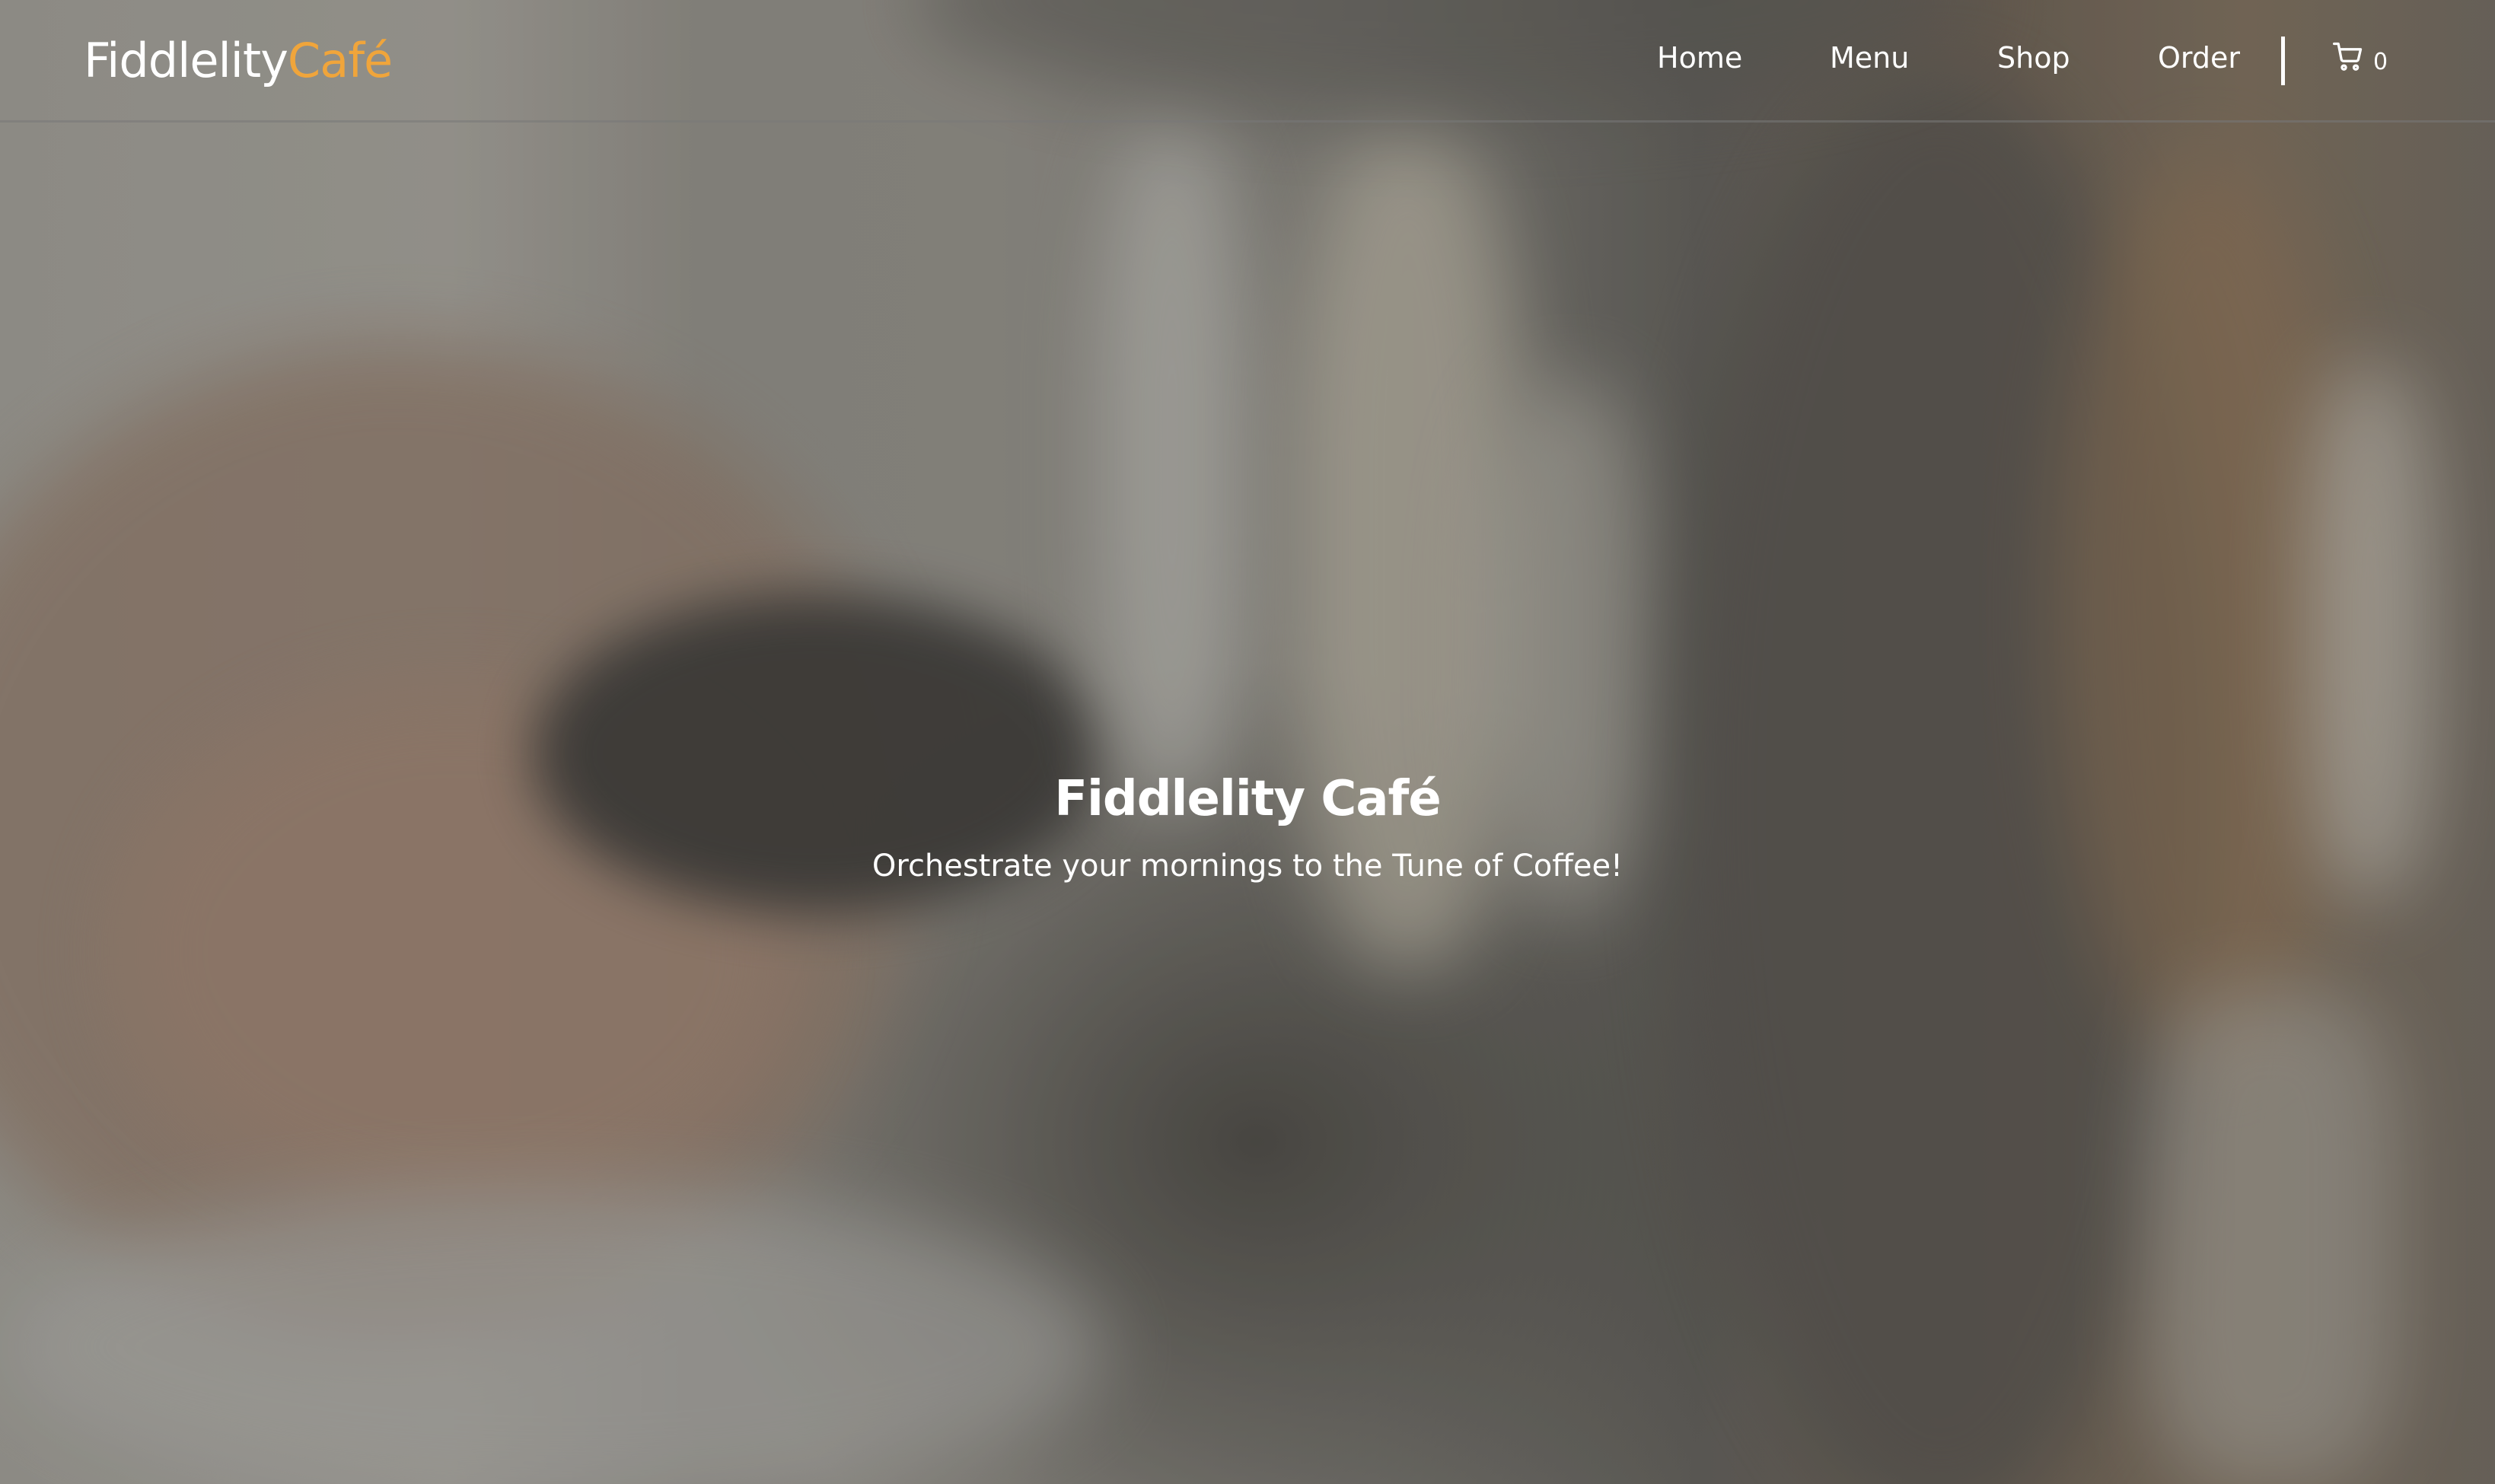 This screenshot has height=1484, width=2495. Describe the element at coordinates (1247, 61) in the screenshot. I see `site-header: FiddlelityCafé Home Menu Shop Order 0` at that location.